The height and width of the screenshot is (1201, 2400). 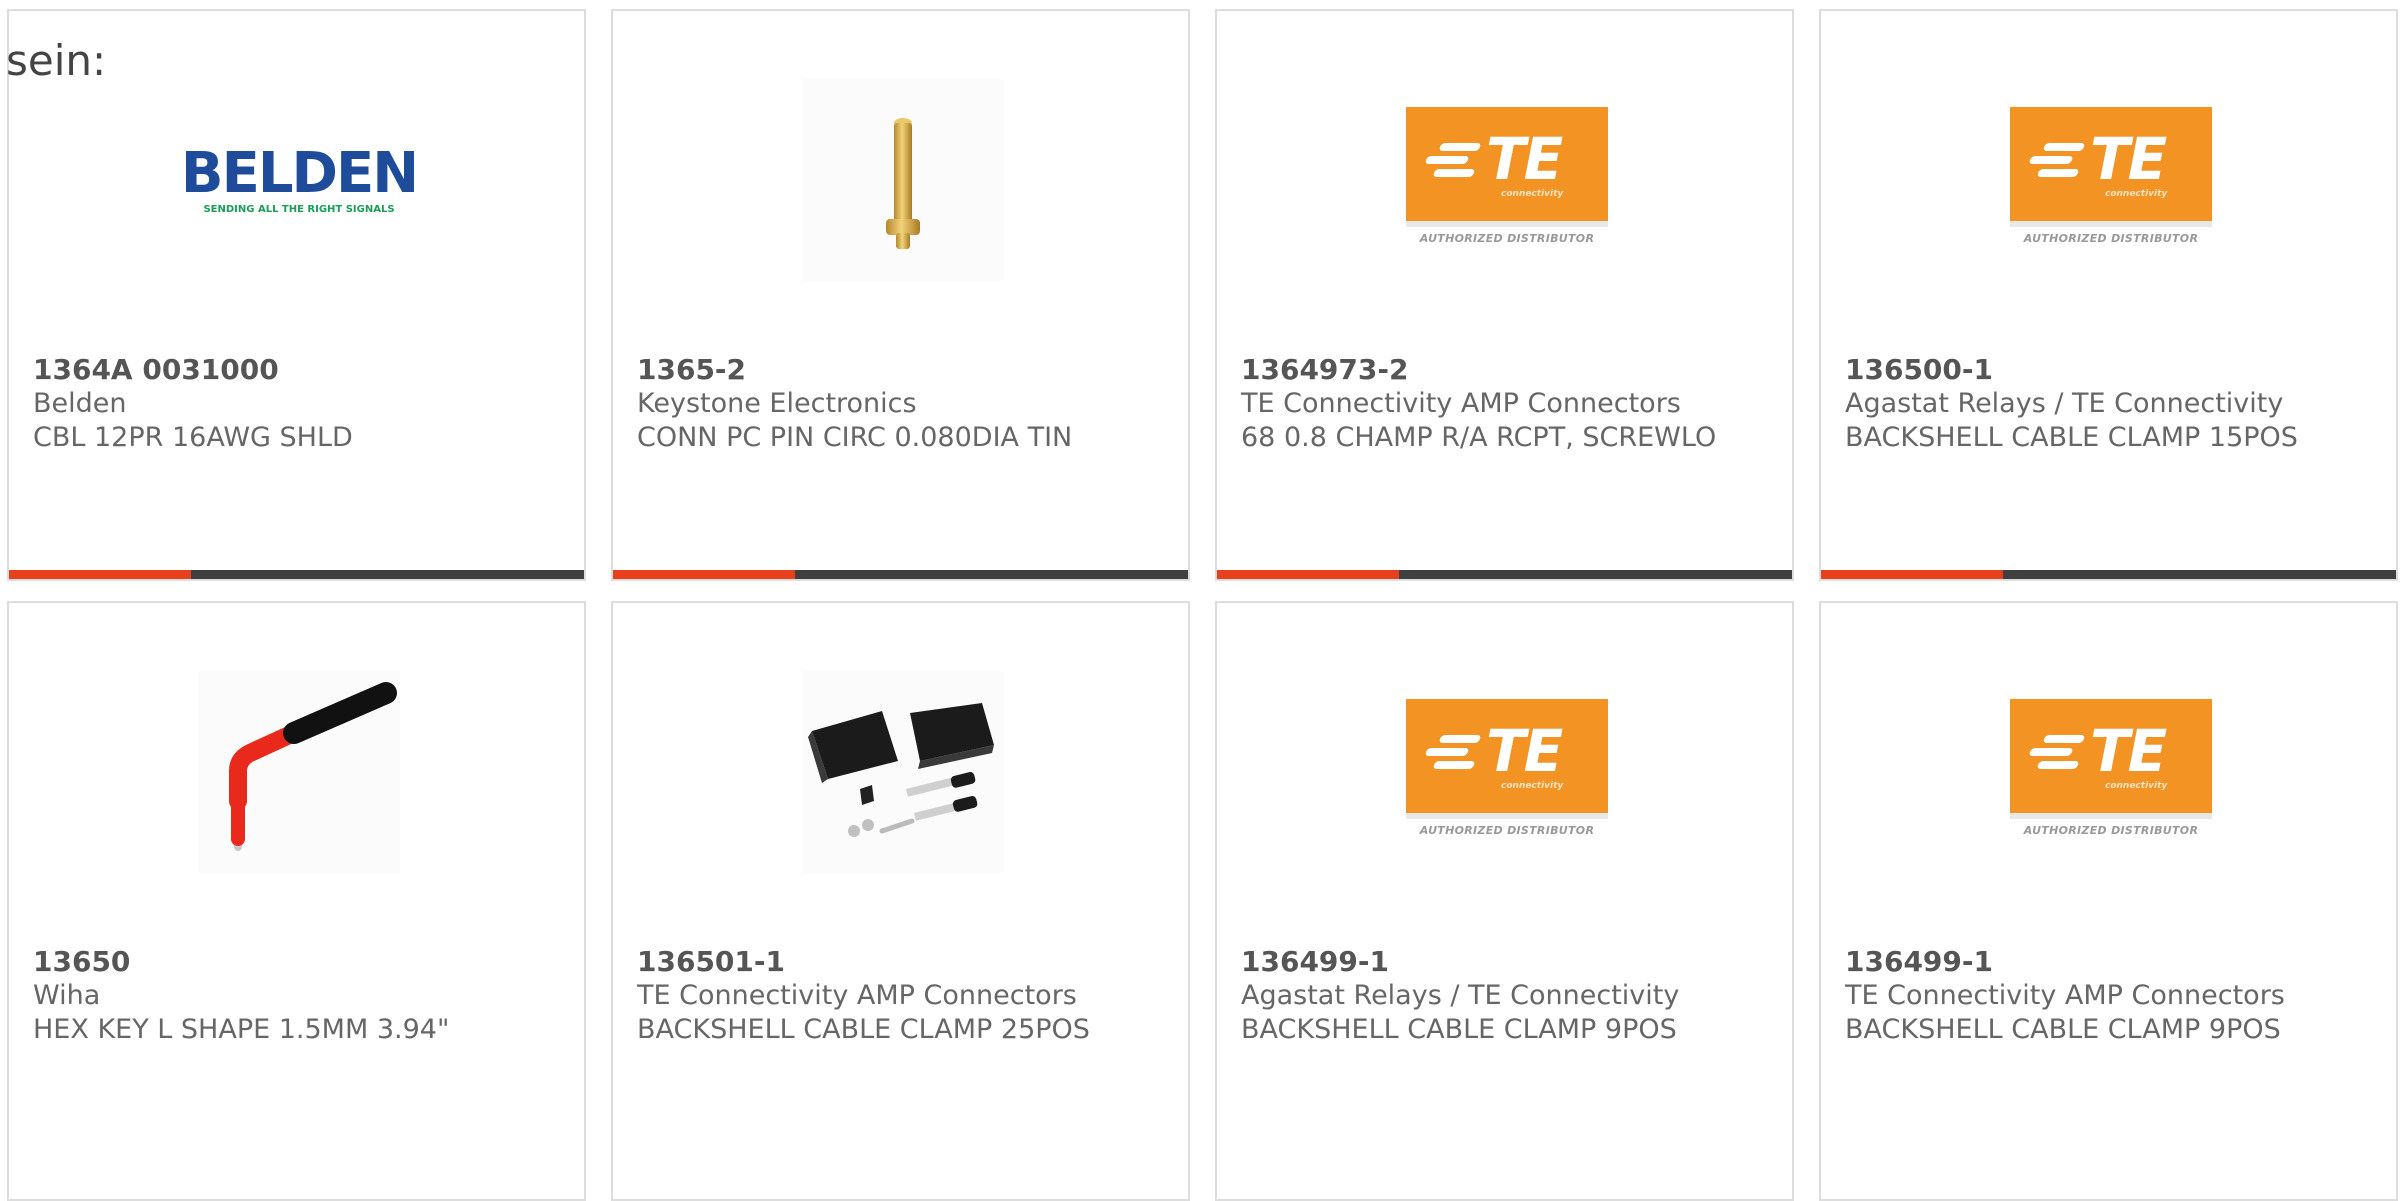 What do you see at coordinates (296, 404) in the screenshot?
I see `product-info: 1364A 0031000 Belden CBL 12PR 16AWG SHLD` at bounding box center [296, 404].